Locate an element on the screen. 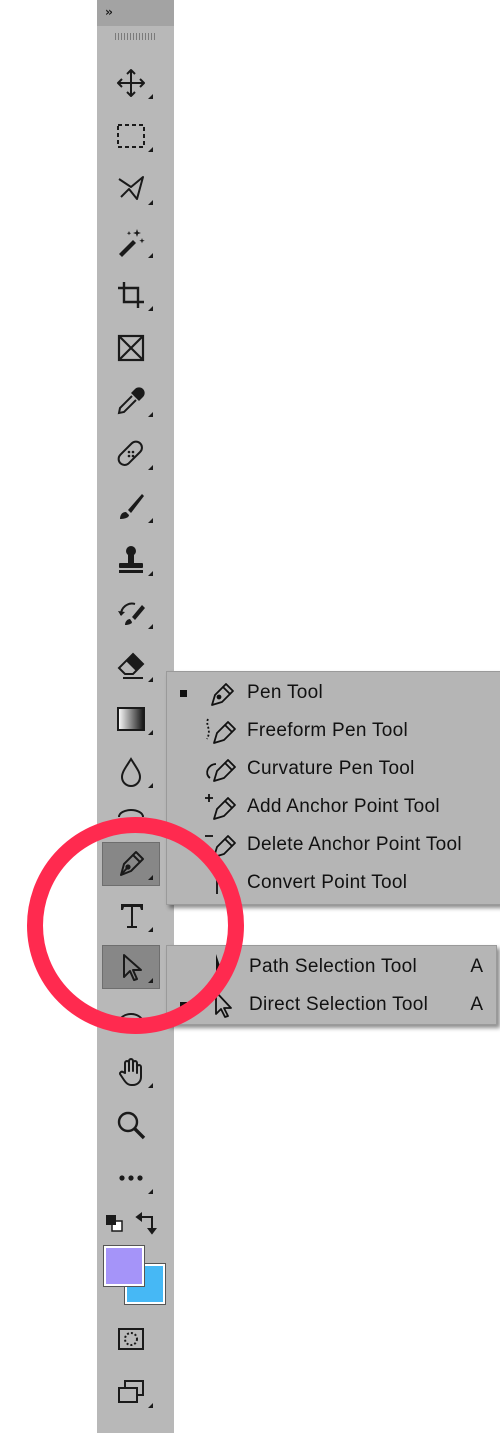 This screenshot has width=500, height=1433. quick-mask-tool is located at coordinates (131, 1339).